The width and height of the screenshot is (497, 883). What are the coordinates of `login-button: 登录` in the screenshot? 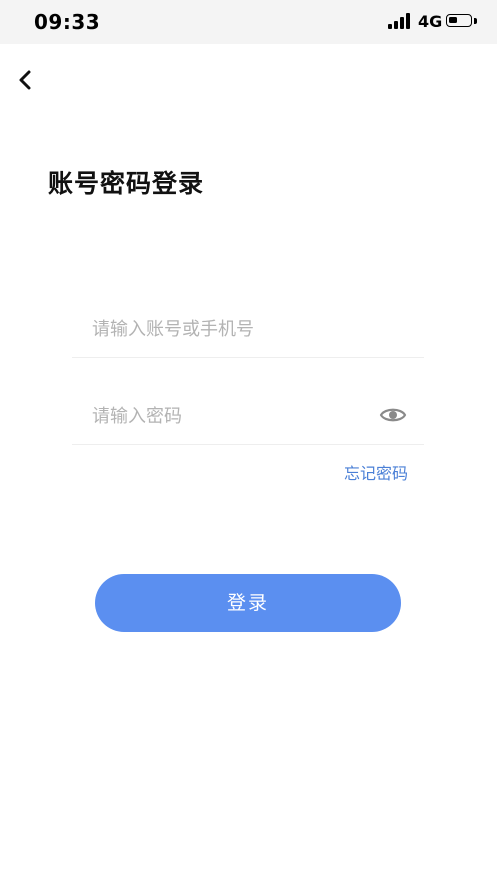 It's located at (248, 603).